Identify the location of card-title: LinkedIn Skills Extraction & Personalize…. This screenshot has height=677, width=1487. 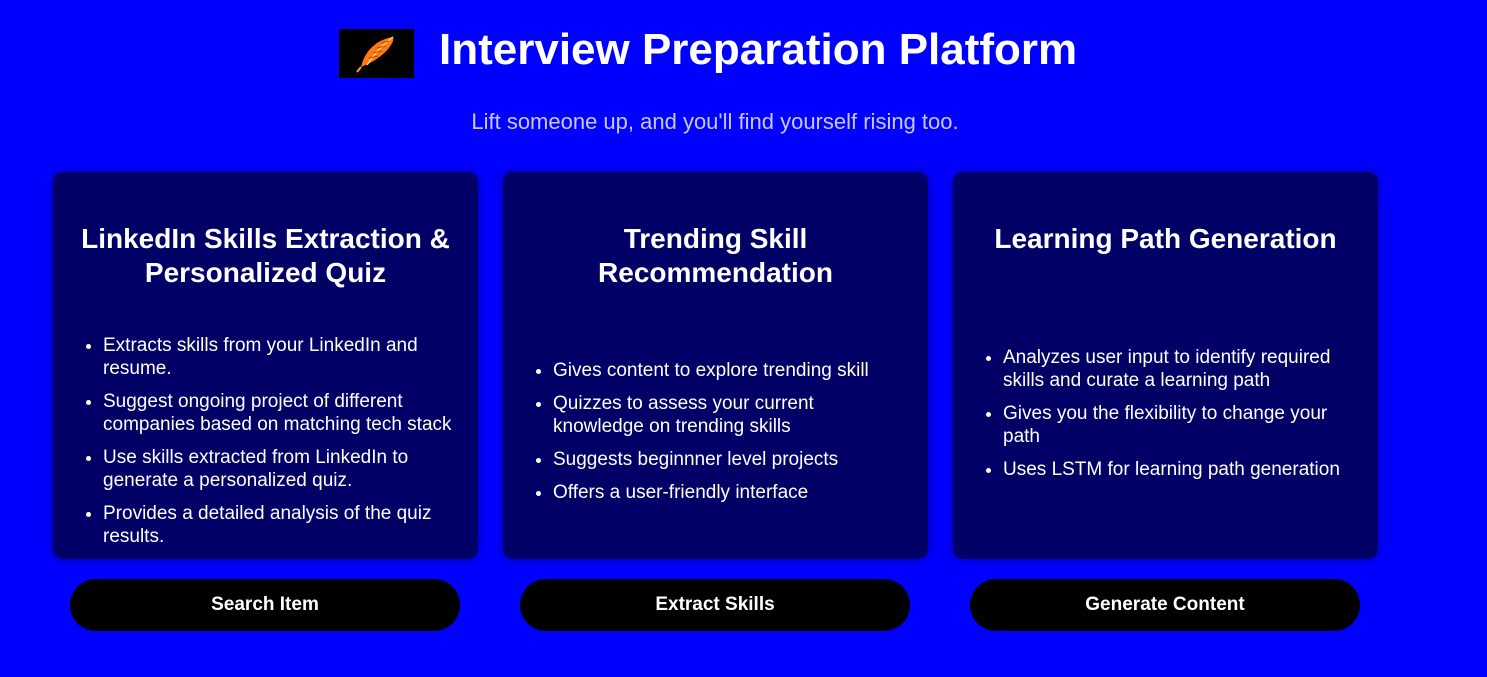
(265, 255).